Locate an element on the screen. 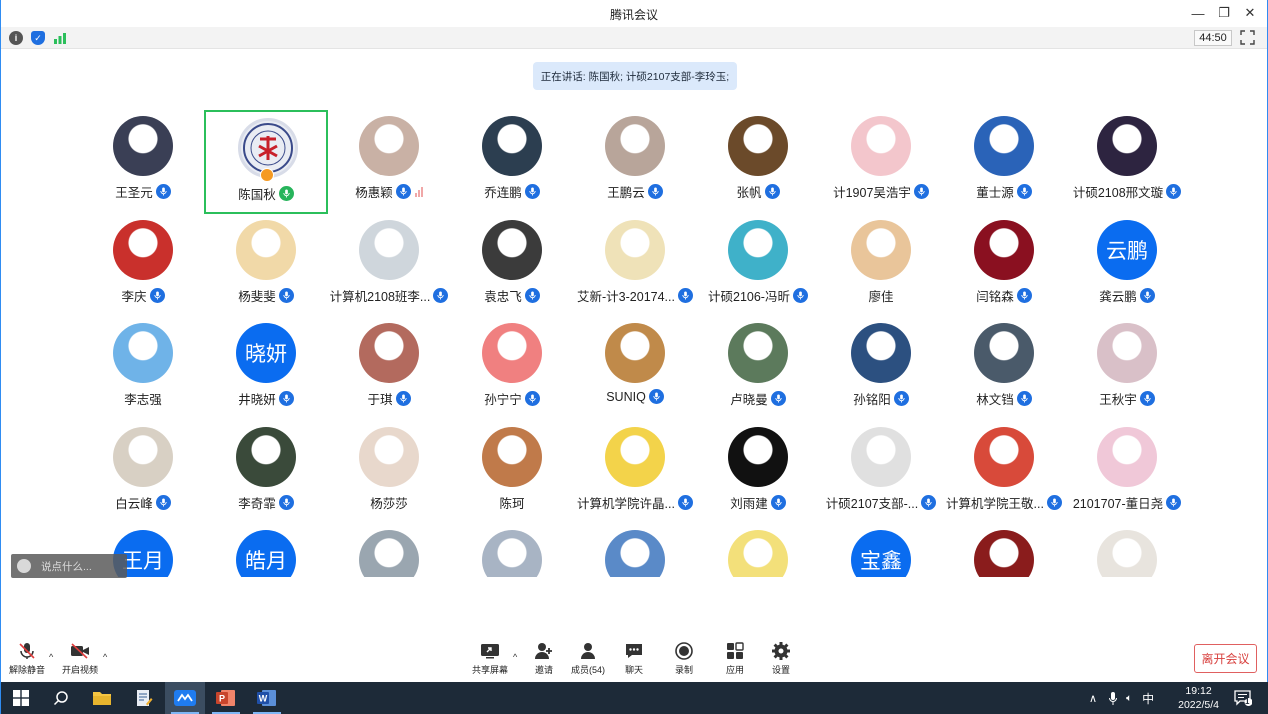 The height and width of the screenshot is (714, 1268). notepad-app-icon is located at coordinates (144, 698).